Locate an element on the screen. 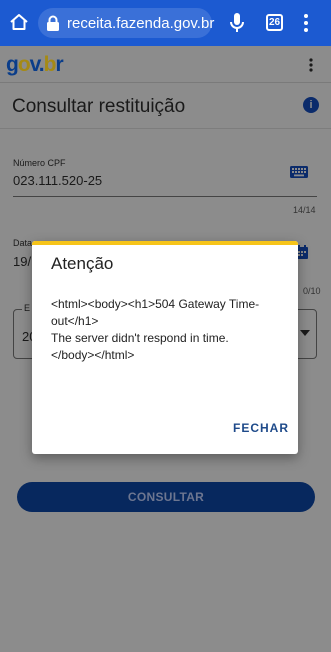  cpf-input: 023.111.520-25 is located at coordinates (57, 180).